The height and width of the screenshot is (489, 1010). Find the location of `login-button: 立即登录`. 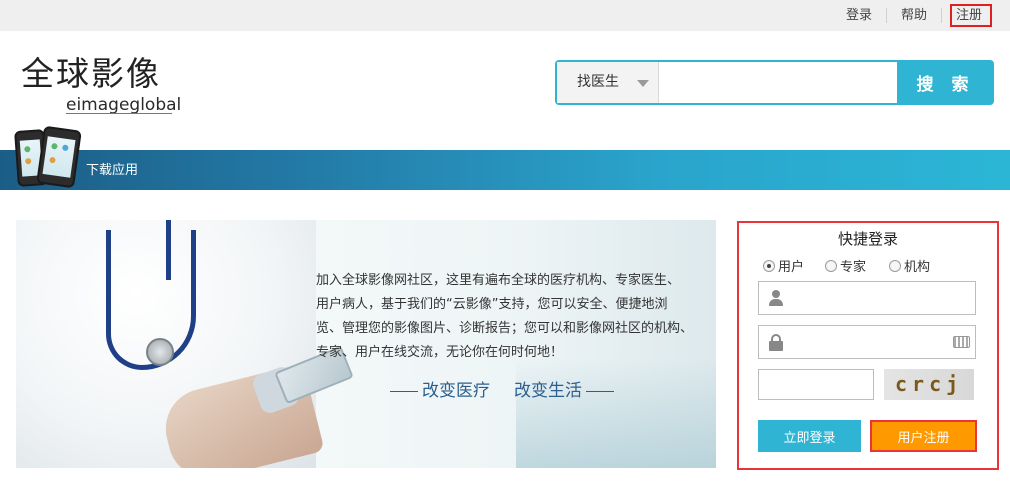

login-button: 立即登录 is located at coordinates (809, 436).